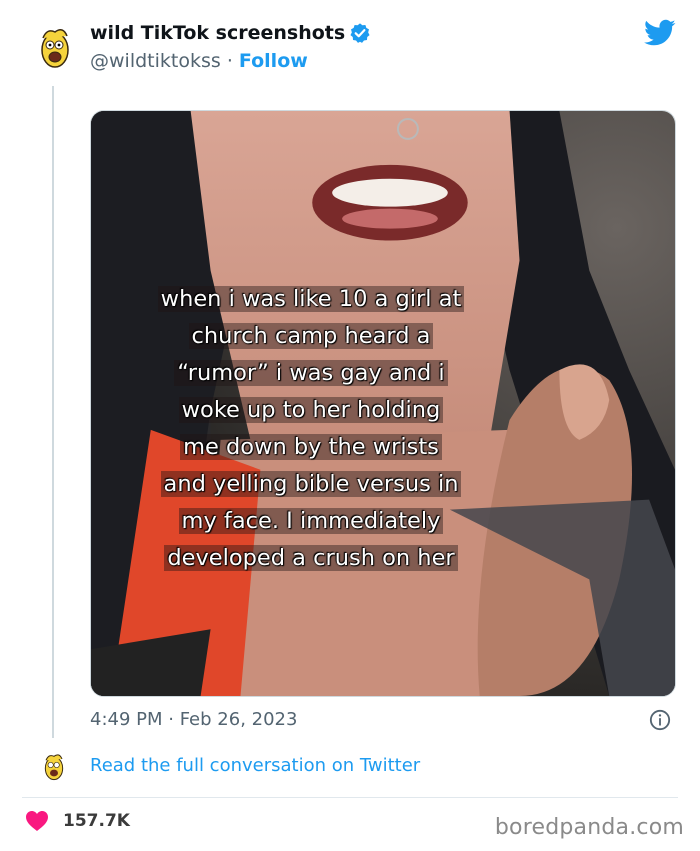 This screenshot has width=700, height=851. Describe the element at coordinates (155, 61) in the screenshot. I see `author-handle: @wildtiktokss` at that location.